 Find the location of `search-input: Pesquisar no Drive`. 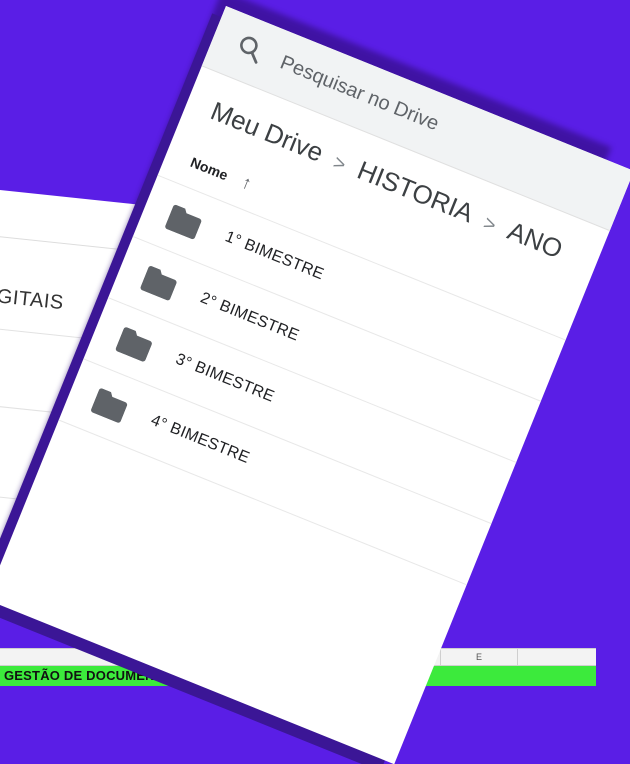

search-input: Pesquisar no Drive is located at coordinates (359, 94).